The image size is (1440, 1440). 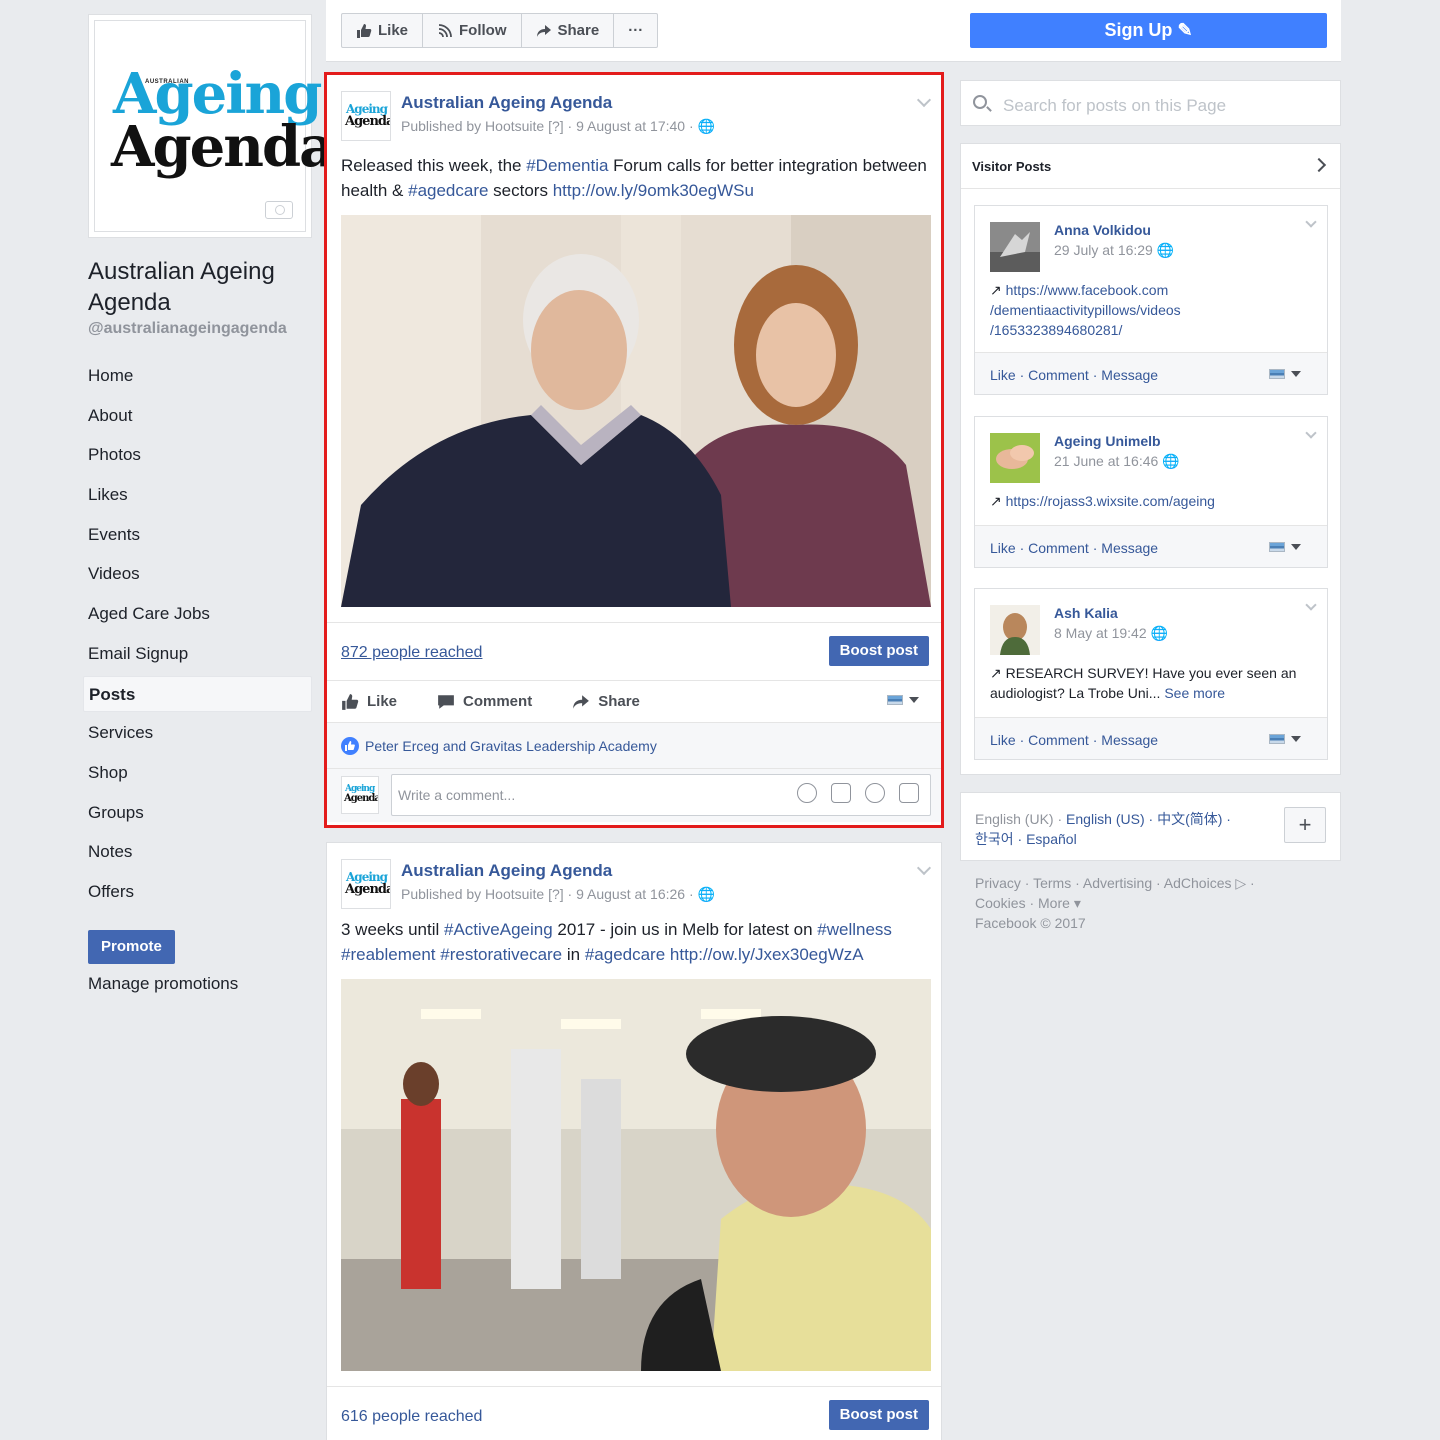 I want to click on post-url-link: http://ow.ly/Jxex30egWzA, so click(x=767, y=954).